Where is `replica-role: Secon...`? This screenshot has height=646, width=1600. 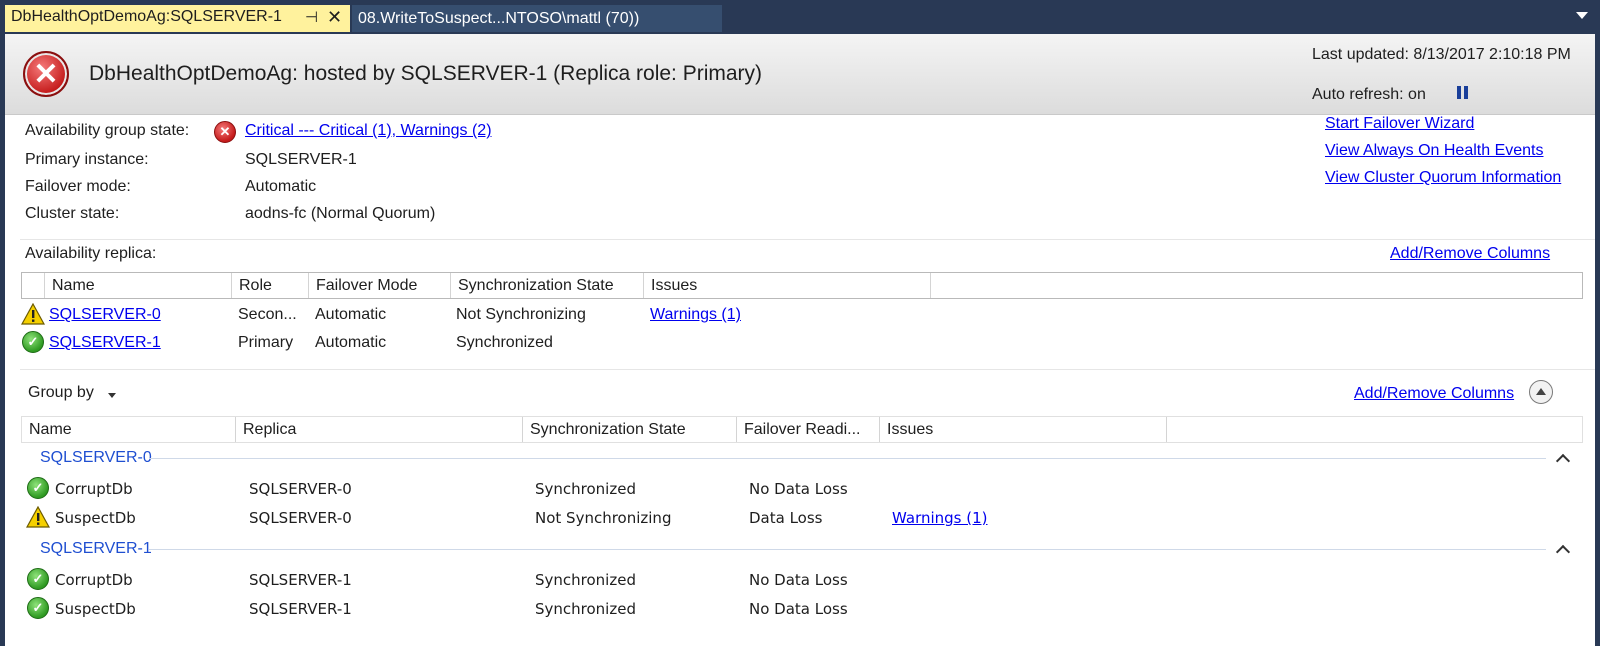
replica-role: Secon... is located at coordinates (267, 314).